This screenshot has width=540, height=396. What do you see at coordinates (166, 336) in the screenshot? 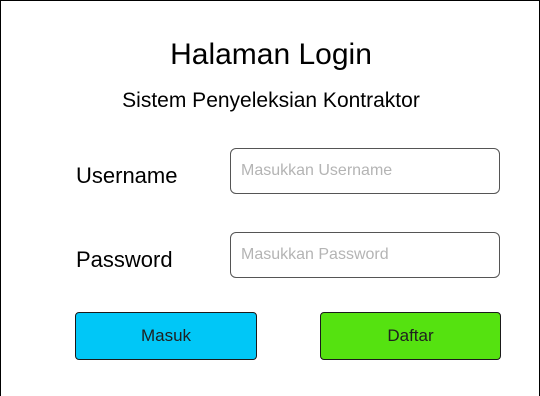
I see `login-button: Masuk` at bounding box center [166, 336].